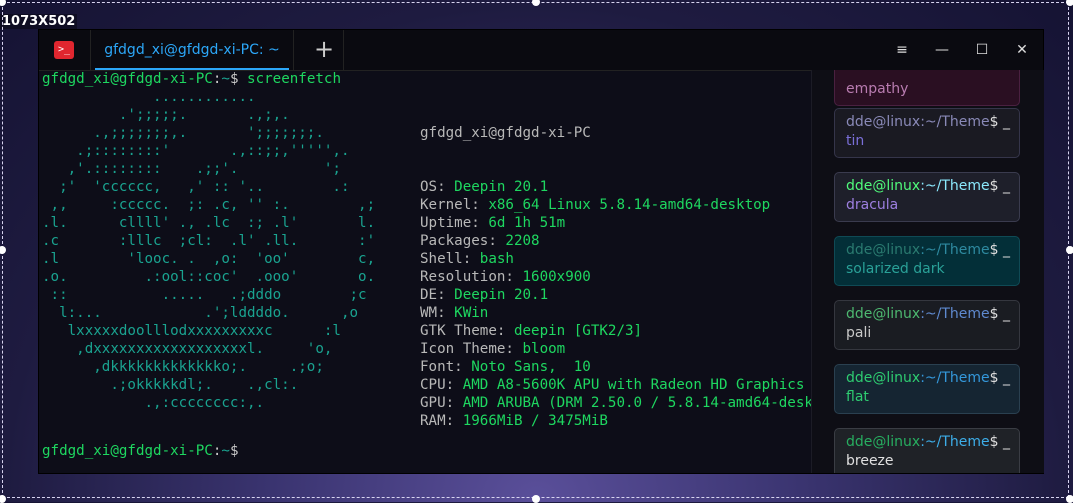 The width and height of the screenshot is (1073, 503). What do you see at coordinates (872, 205) in the screenshot?
I see `theme-name: dracula` at bounding box center [872, 205].